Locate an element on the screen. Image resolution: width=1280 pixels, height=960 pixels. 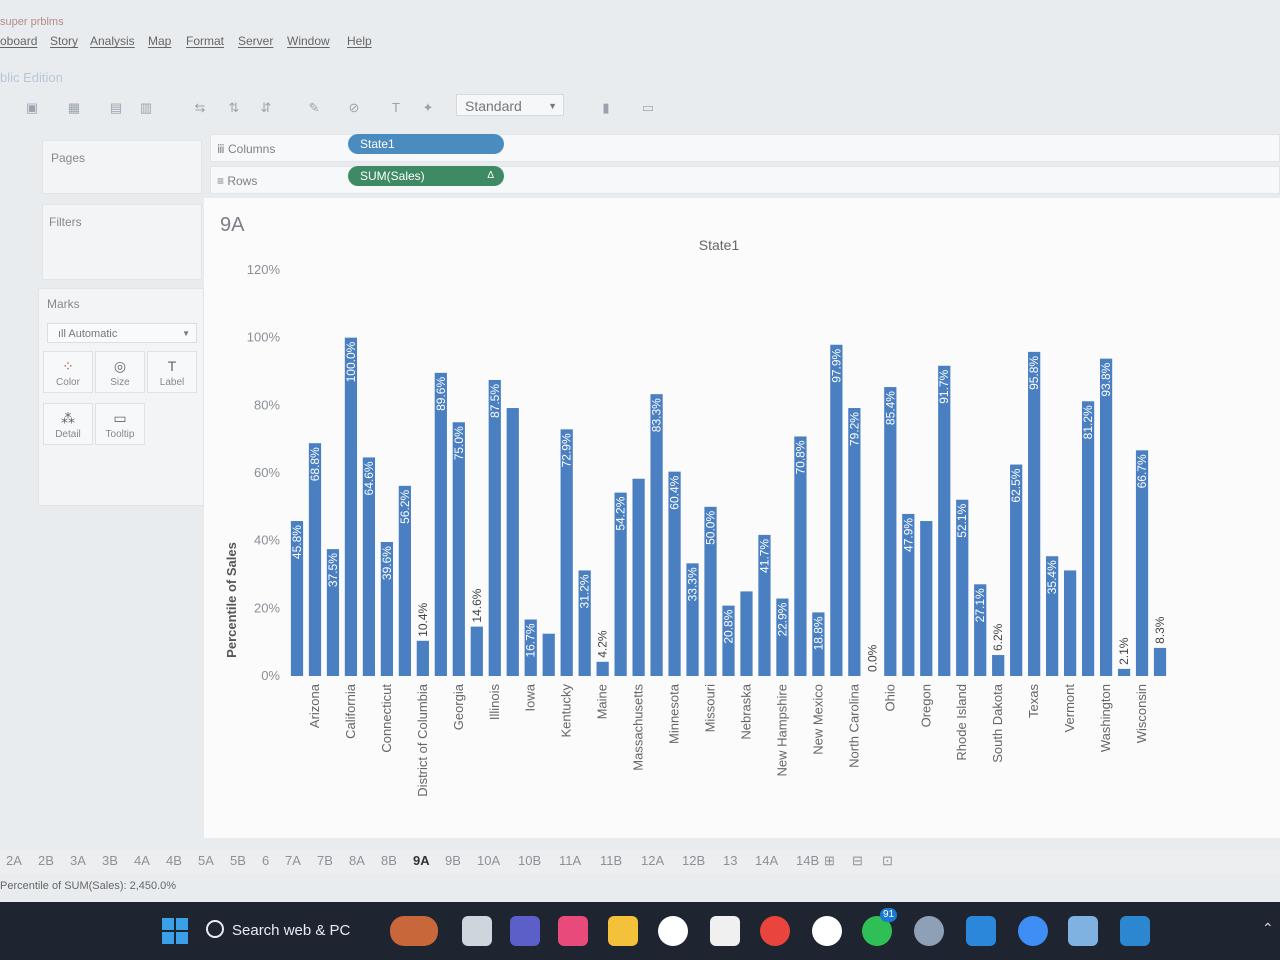
sheet-tab-13: 13 is located at coordinates (730, 860).